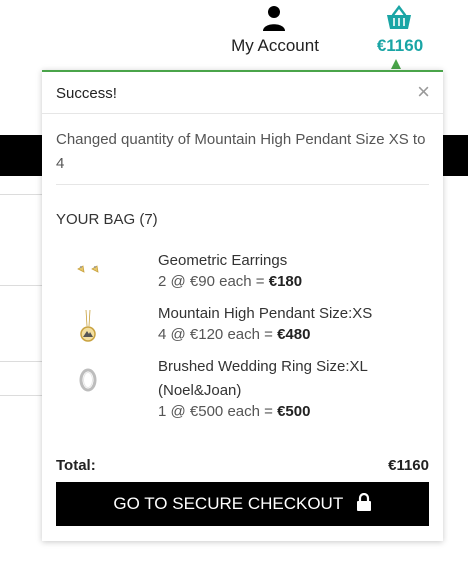  What do you see at coordinates (228, 503) in the screenshot?
I see `checkout-label: GO TO SECURE CHECKOUT` at bounding box center [228, 503].